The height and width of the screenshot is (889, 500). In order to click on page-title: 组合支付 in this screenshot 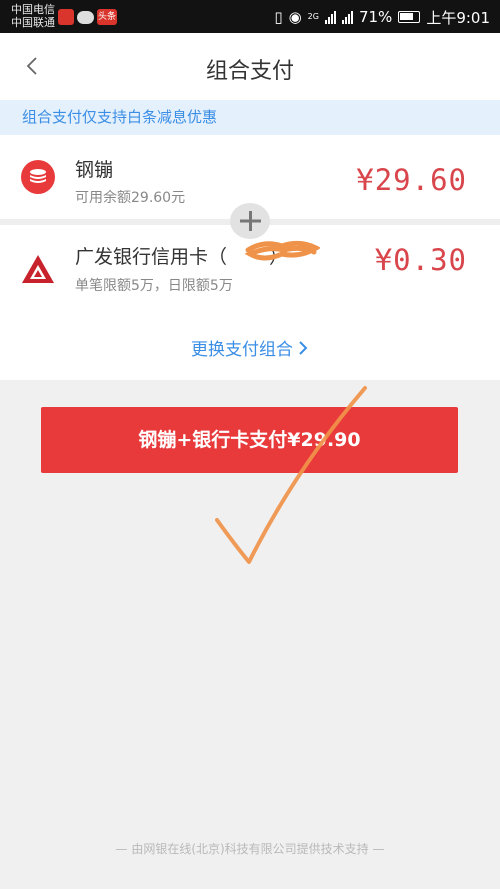, I will do `click(249, 71)`.